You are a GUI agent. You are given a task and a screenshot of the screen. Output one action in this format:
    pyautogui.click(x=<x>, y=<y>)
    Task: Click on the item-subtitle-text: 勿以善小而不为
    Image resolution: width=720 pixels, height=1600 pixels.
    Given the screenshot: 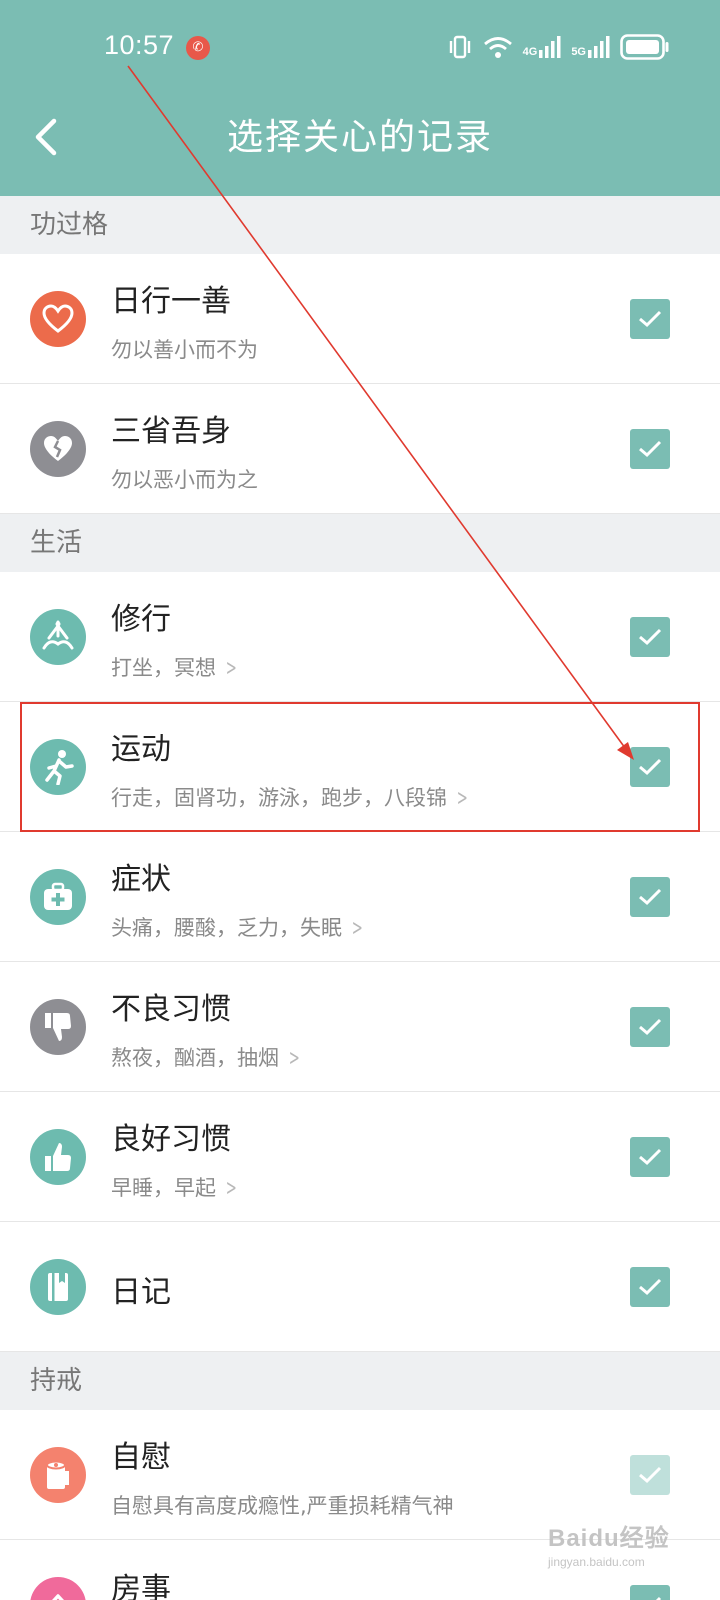 What is the action you would take?
    pyautogui.click(x=184, y=350)
    